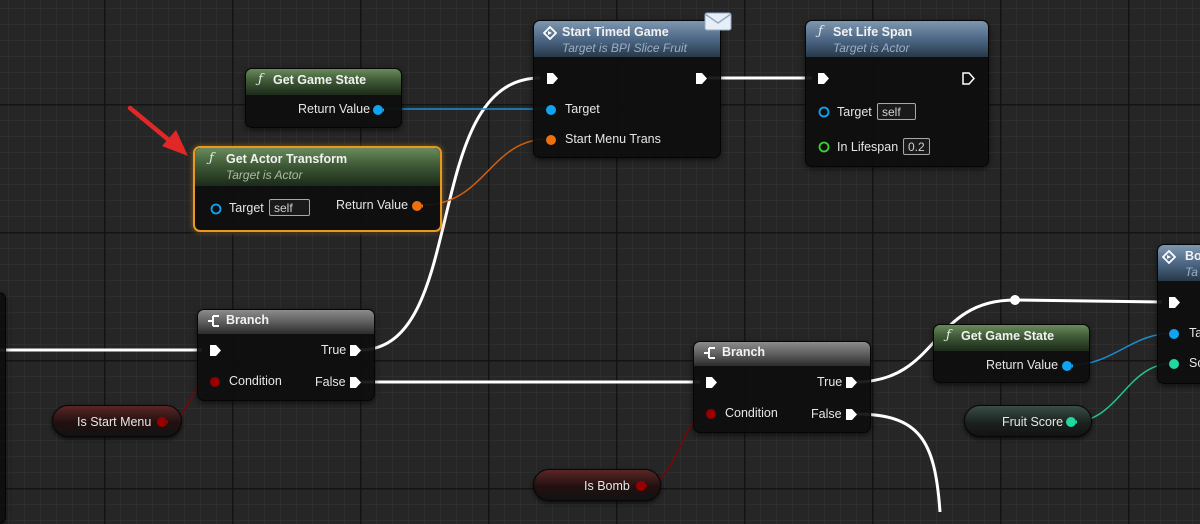 This screenshot has height=524, width=1200. Describe the element at coordinates (1033, 422) in the screenshot. I see `variable-label: Fruit Score` at that location.